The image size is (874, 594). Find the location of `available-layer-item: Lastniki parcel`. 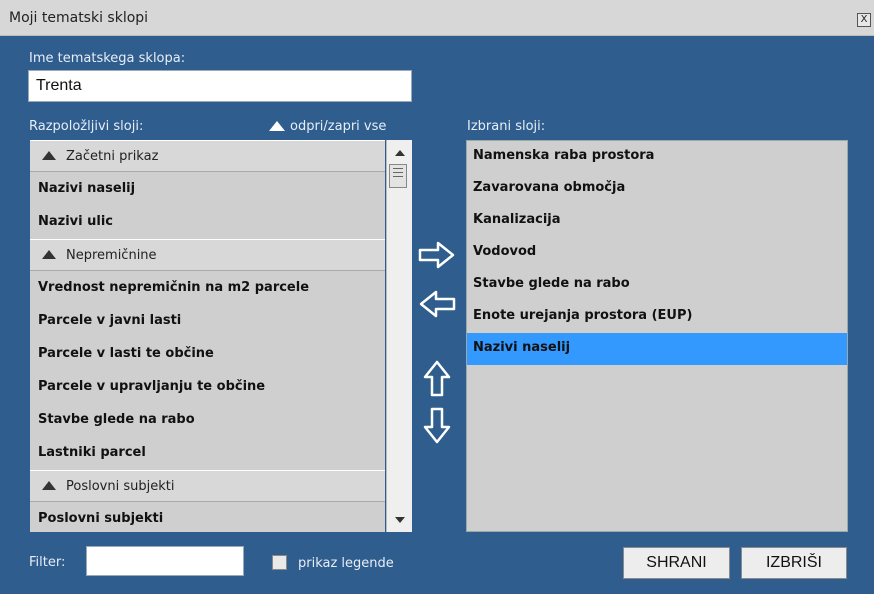

available-layer-item: Lastniki parcel is located at coordinates (207, 453).